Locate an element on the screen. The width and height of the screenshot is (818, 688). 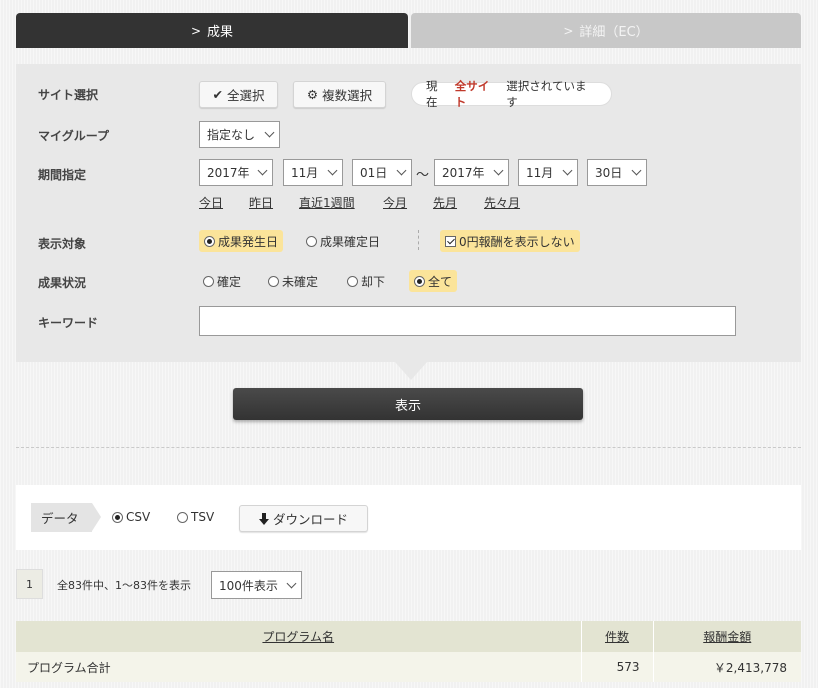
shortcut-today: 今日 is located at coordinates (211, 202).